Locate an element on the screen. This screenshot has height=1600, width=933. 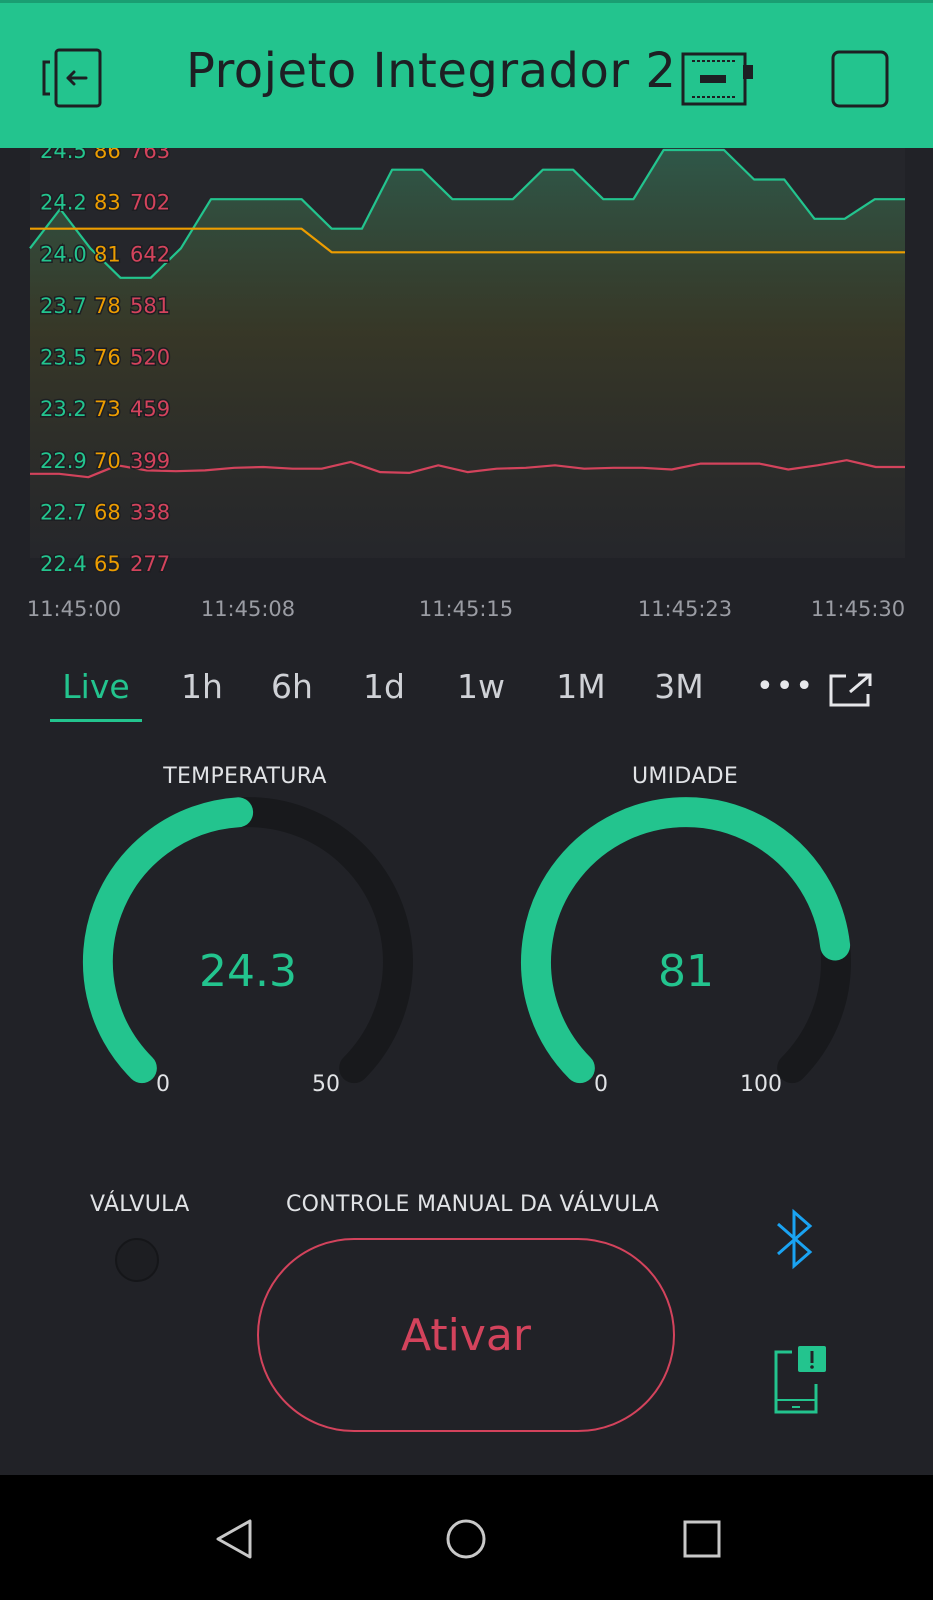
tab-3m: 3M is located at coordinates (679, 687).